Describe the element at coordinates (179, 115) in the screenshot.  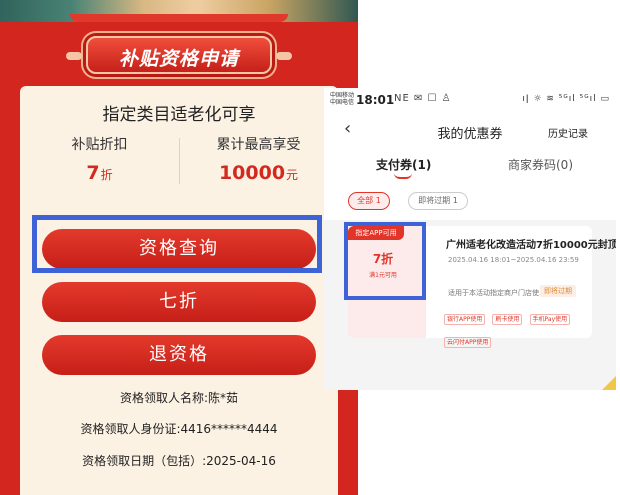
I see `card-header: 指定类目适老化可享` at that location.